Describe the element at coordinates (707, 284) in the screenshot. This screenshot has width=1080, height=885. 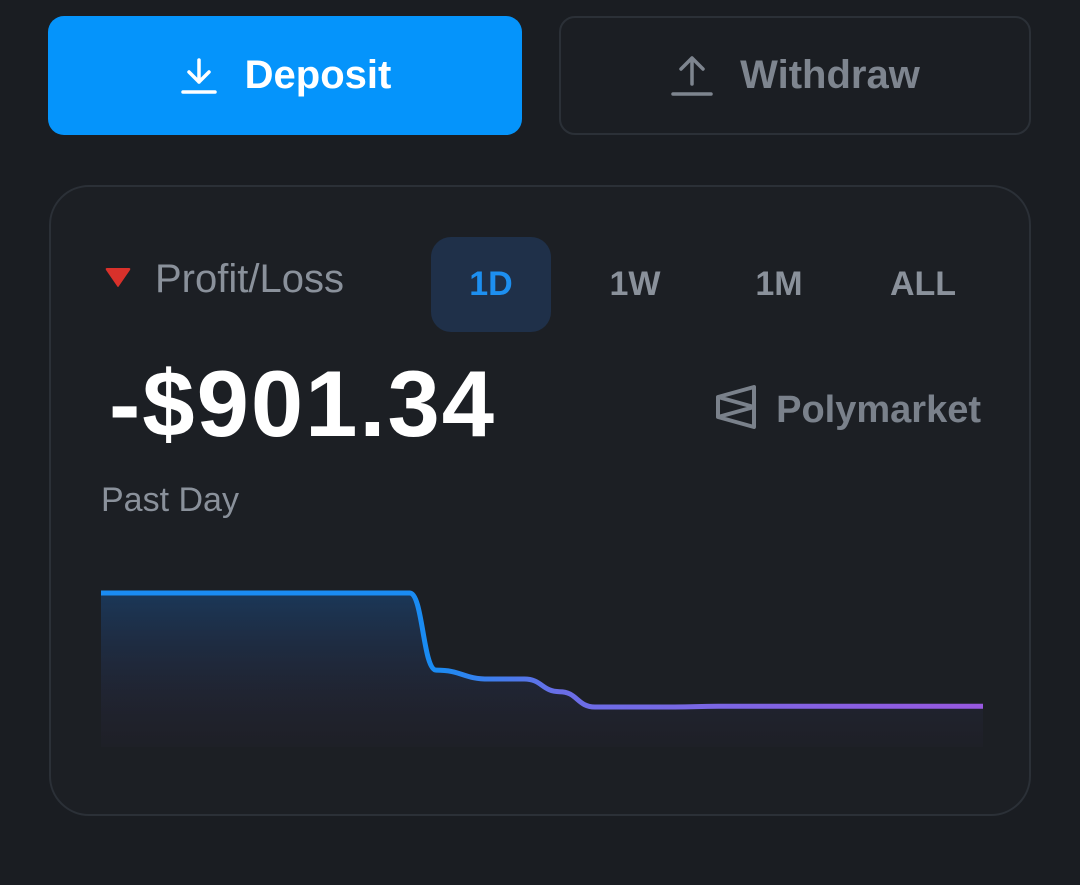
I see `time-range-tabs: 1D 1W 1M ALL` at that location.